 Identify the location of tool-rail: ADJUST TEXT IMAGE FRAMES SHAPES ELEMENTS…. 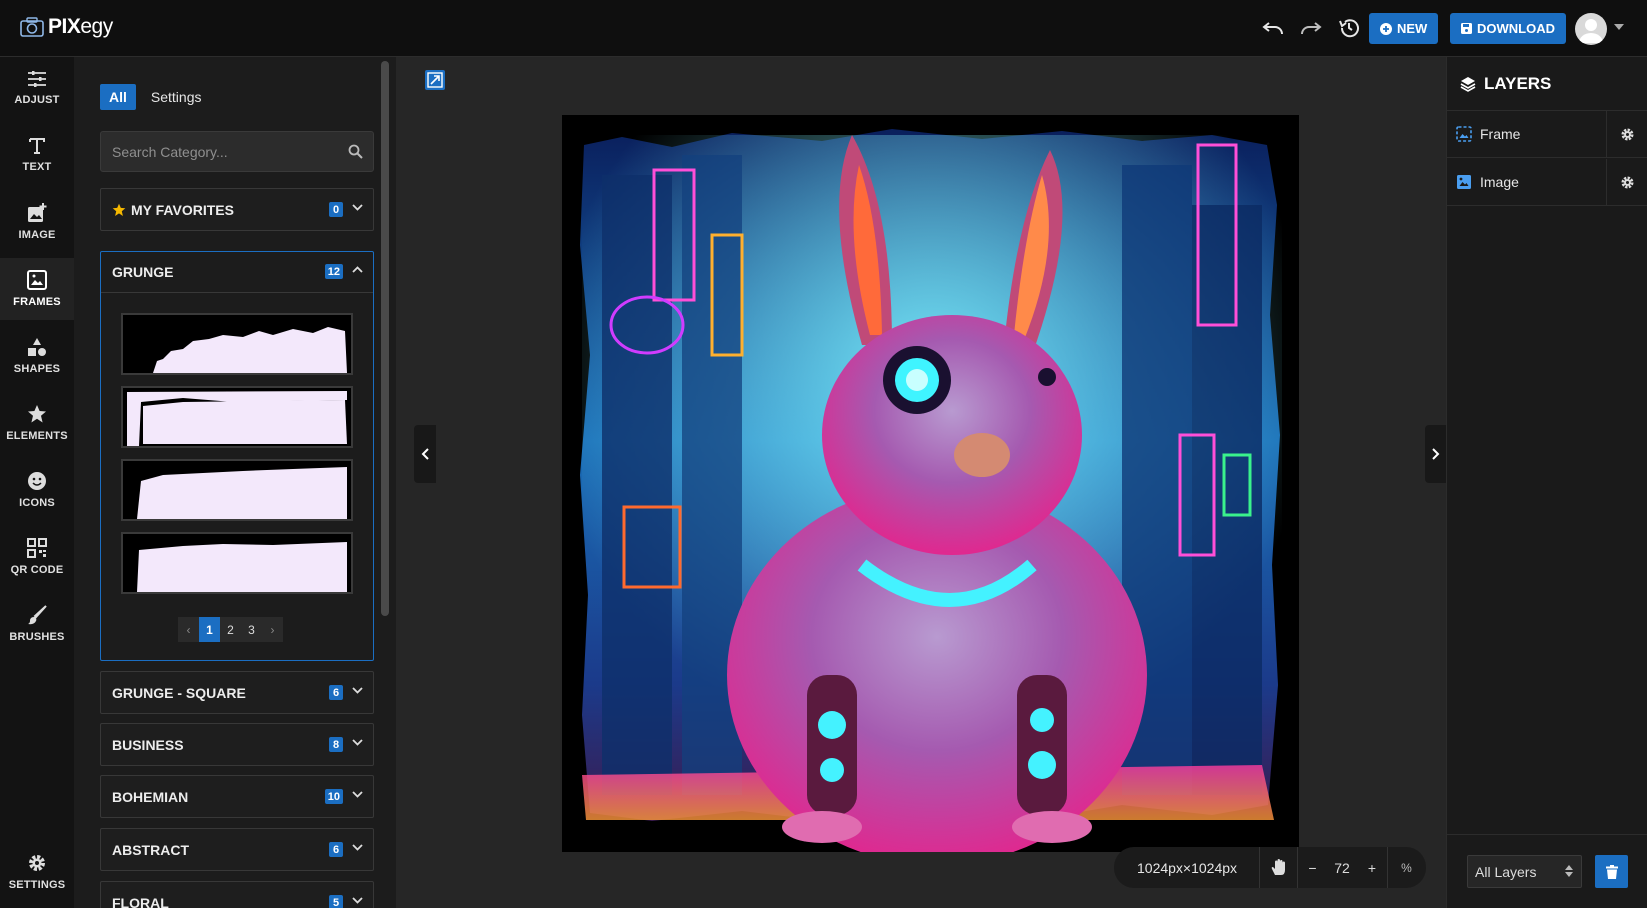
(37, 482).